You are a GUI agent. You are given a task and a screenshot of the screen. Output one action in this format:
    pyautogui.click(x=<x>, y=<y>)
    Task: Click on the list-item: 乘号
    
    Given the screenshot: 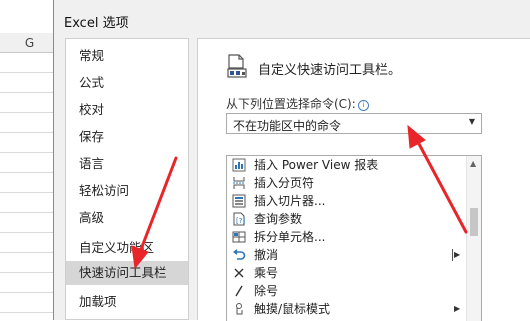 What is the action you would take?
    pyautogui.click(x=347, y=273)
    